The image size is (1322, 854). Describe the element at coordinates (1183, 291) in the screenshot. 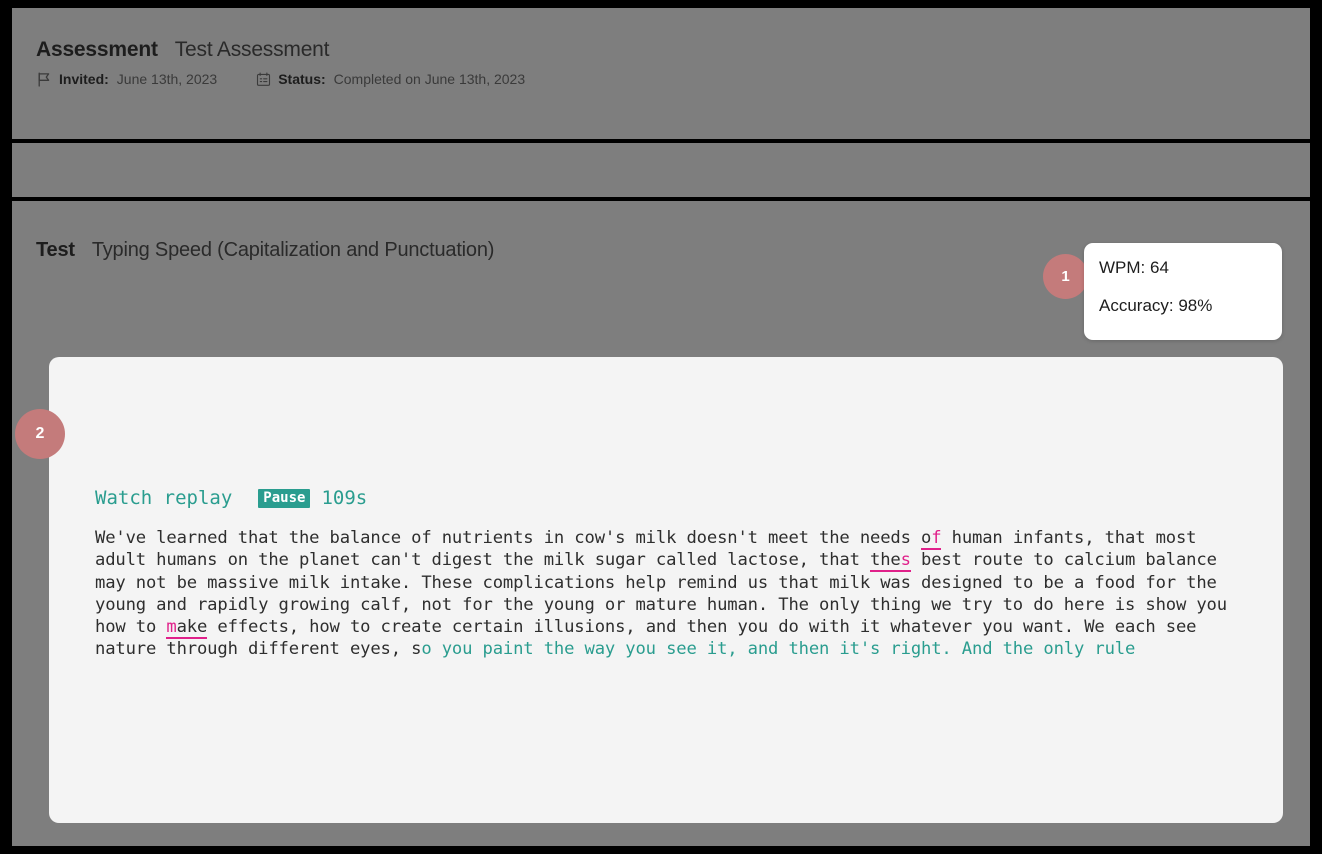

I see `stats-card: WPM: 64 Accuracy: 98%` at that location.